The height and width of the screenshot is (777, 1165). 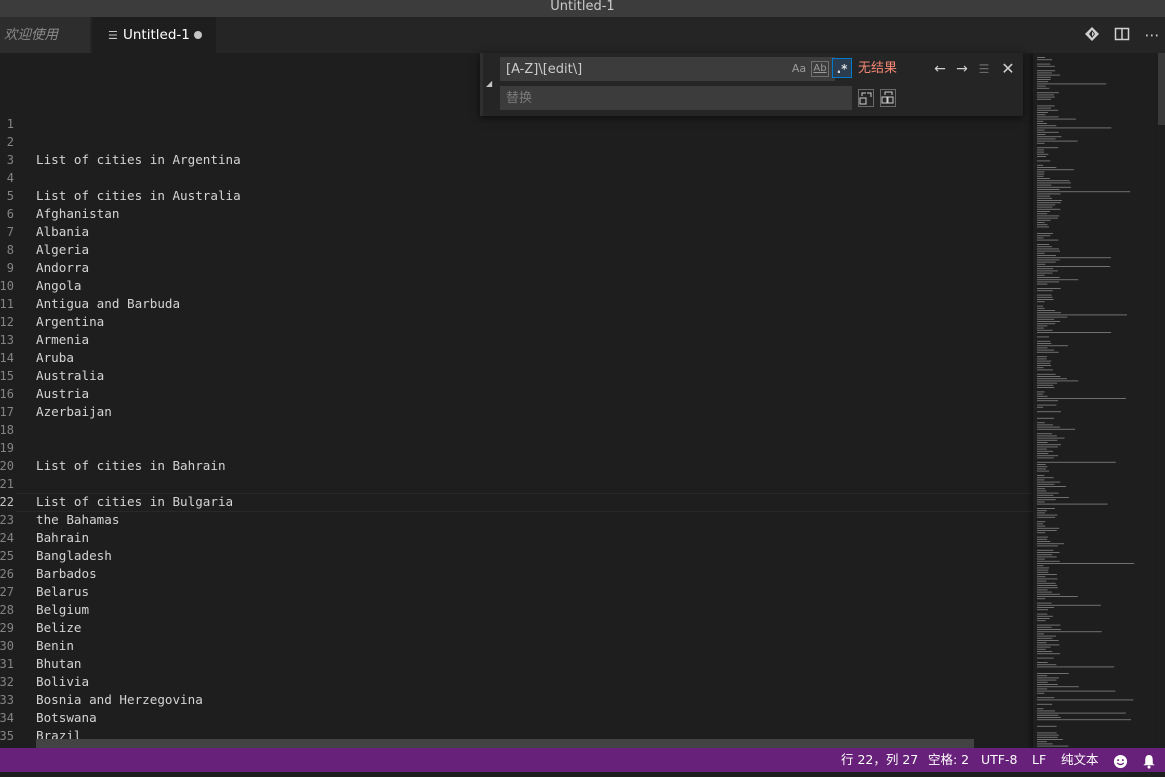 I want to click on replace-input, so click(x=676, y=98).